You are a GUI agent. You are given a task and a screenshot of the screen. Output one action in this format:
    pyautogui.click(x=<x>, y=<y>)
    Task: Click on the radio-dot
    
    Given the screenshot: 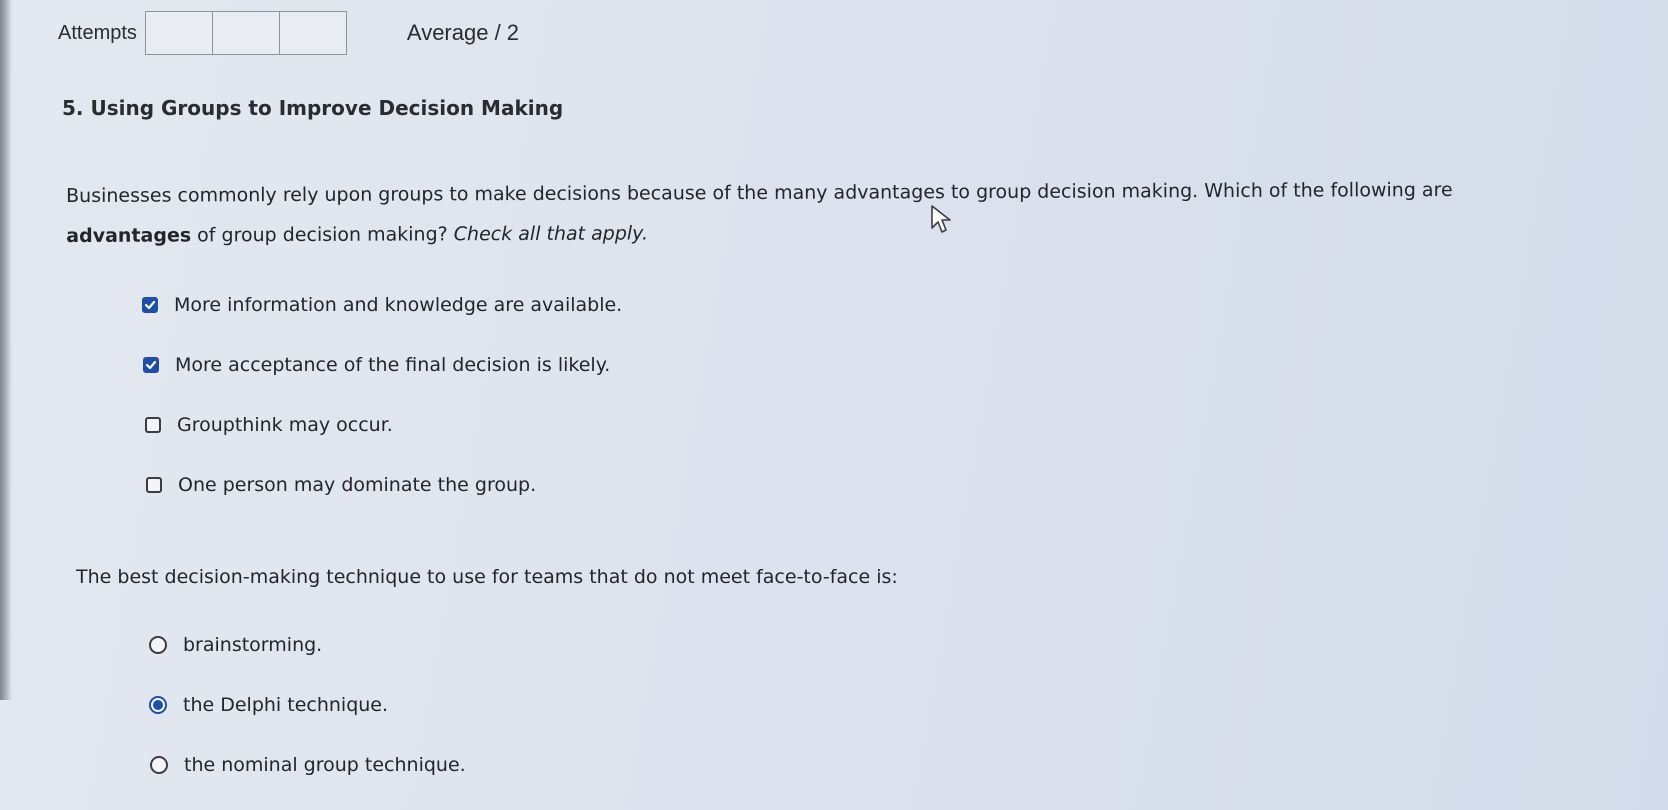 What is the action you would take?
    pyautogui.click(x=158, y=705)
    